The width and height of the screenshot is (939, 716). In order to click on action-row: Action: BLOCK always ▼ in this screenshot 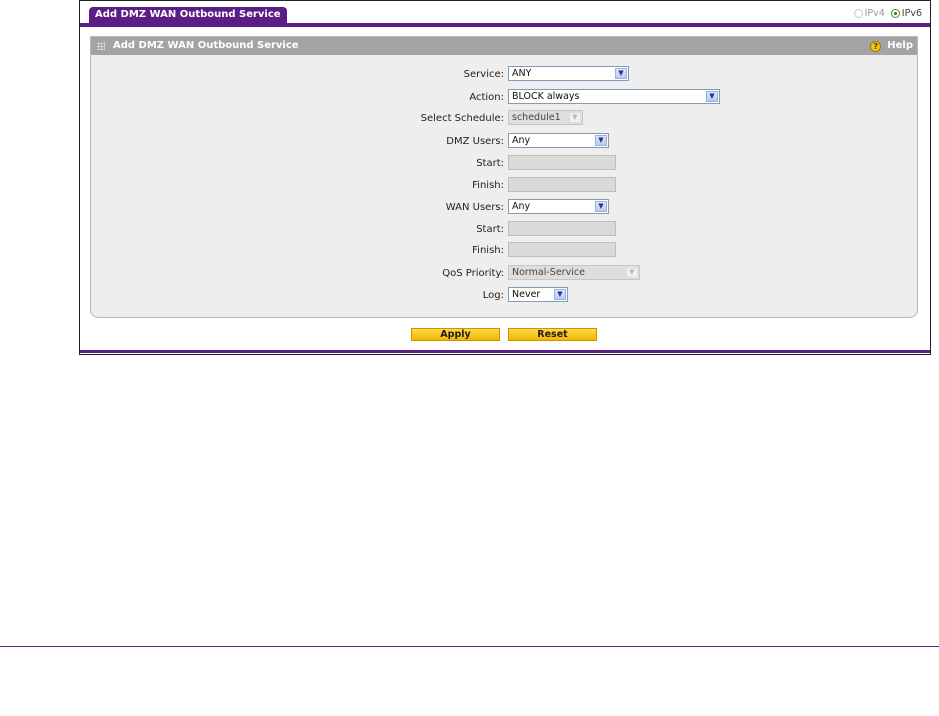, I will do `click(504, 97)`.